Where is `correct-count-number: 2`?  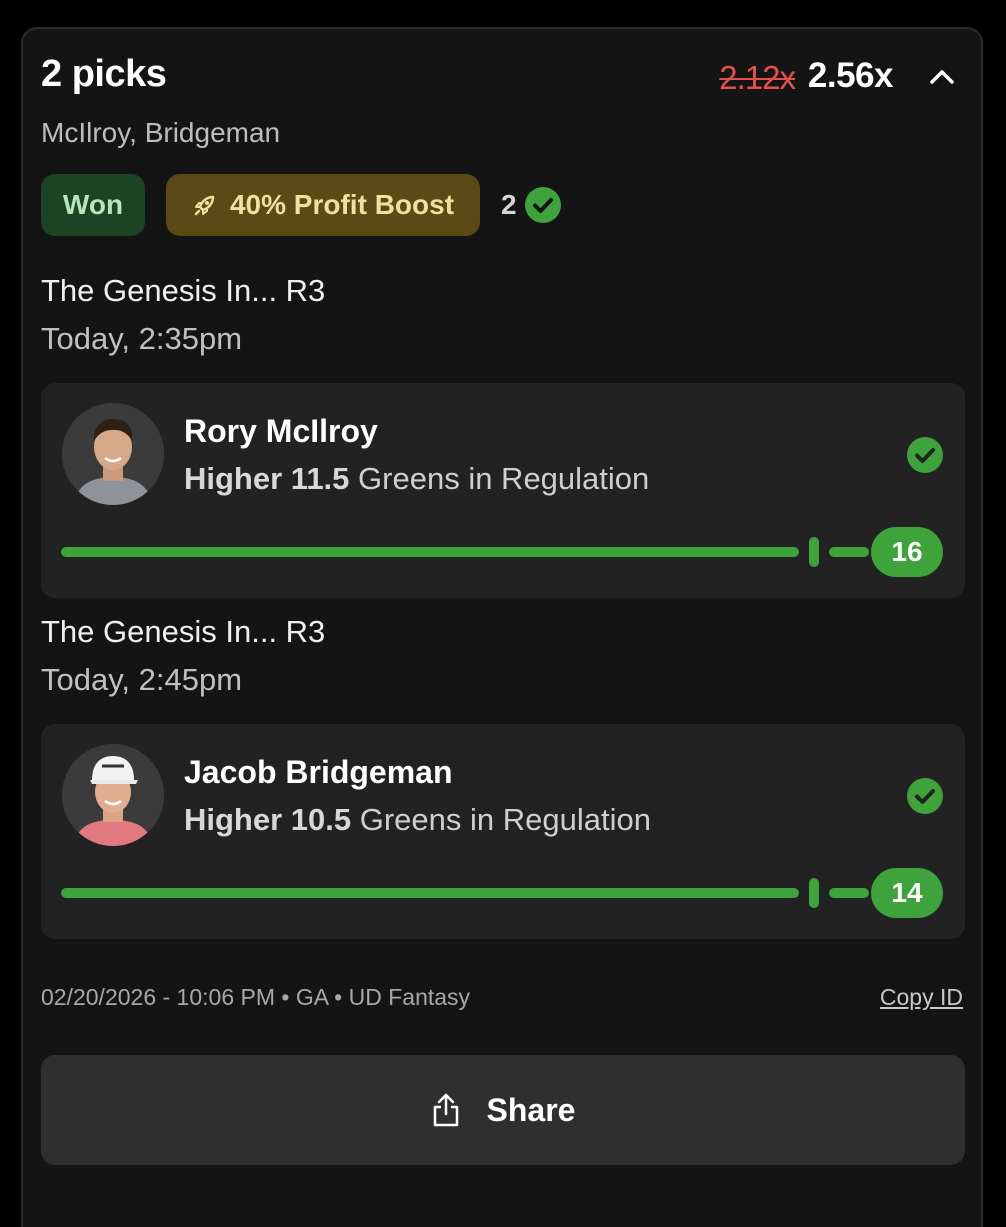
correct-count-number: 2 is located at coordinates (509, 204).